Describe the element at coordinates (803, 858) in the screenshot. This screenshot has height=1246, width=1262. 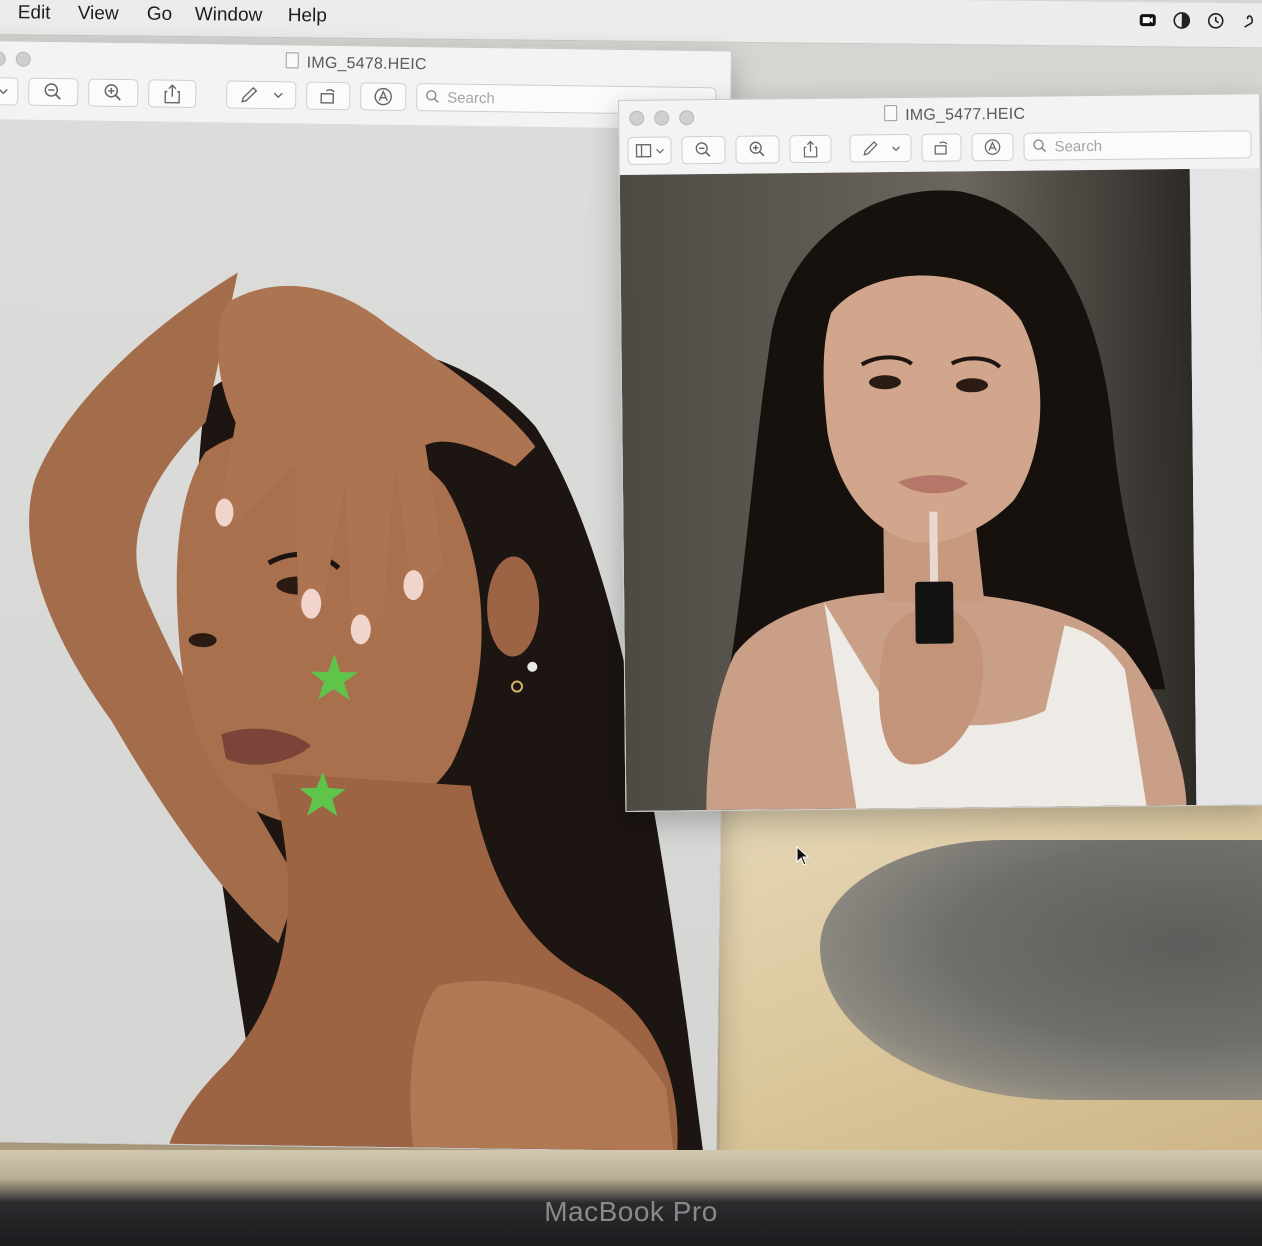
I see `mouse-cursor-icon` at that location.